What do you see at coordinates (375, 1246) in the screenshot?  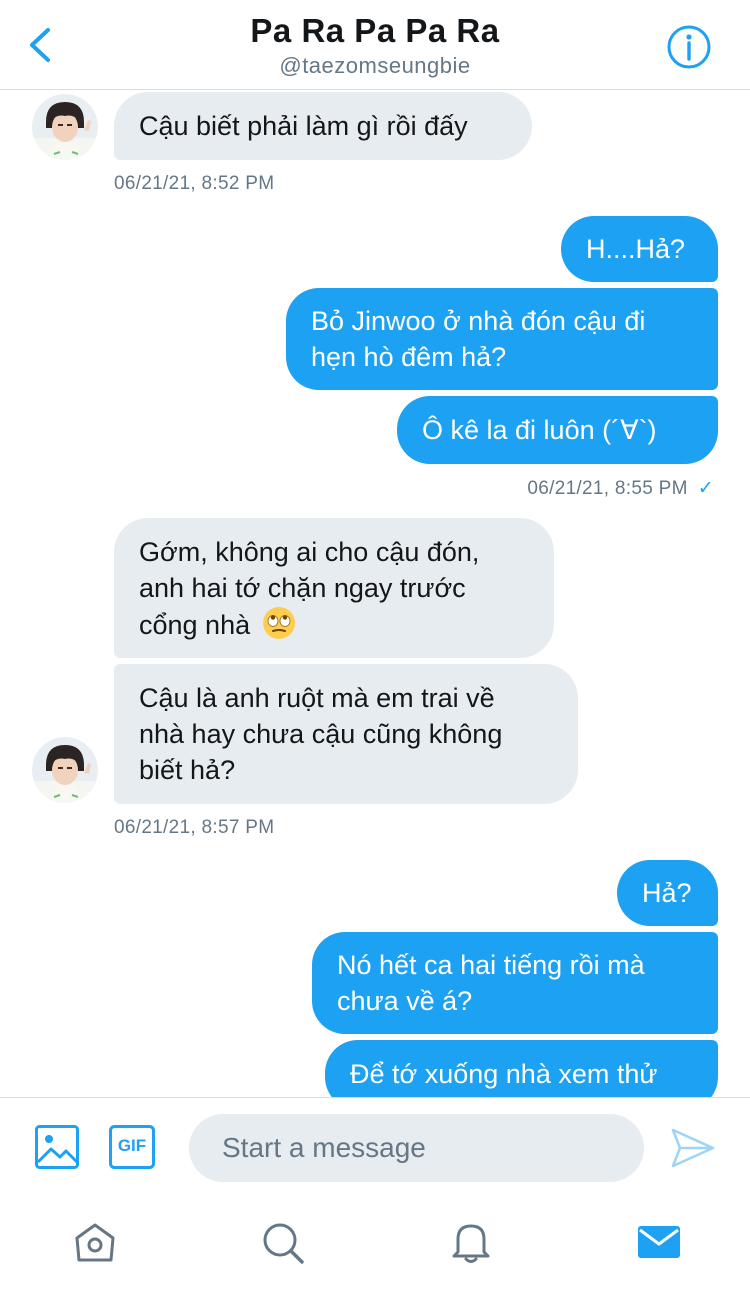 I see `tab-bar` at bounding box center [375, 1246].